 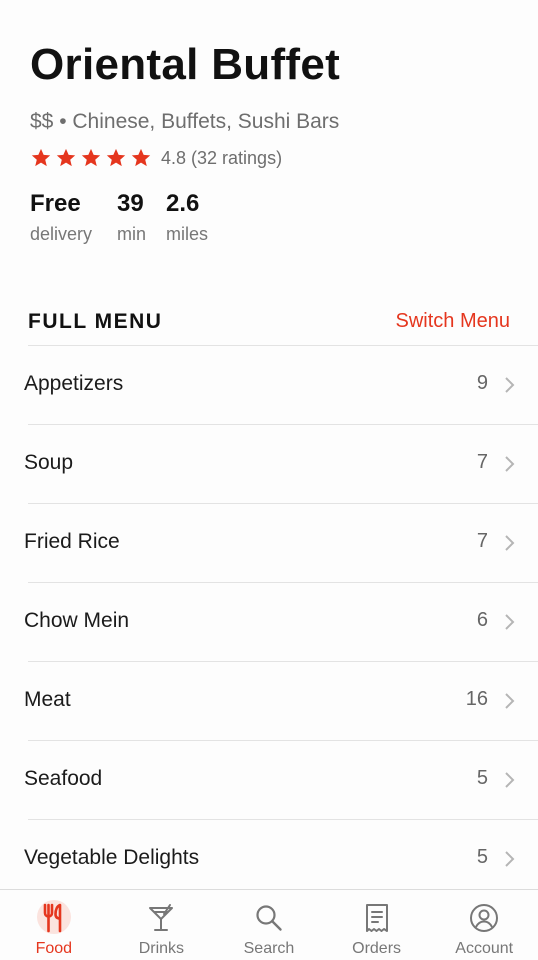 I want to click on category-label: Fried Rice, so click(x=72, y=541).